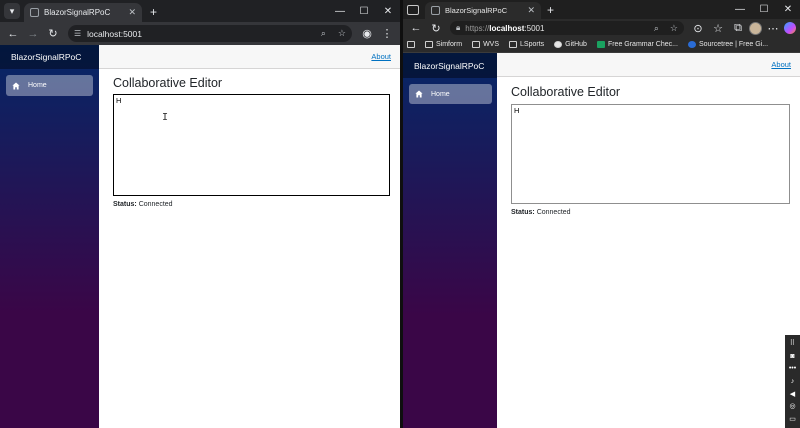 The width and height of the screenshot is (800, 428). Describe the element at coordinates (792, 419) in the screenshot. I see `window-icon: ▭` at that location.